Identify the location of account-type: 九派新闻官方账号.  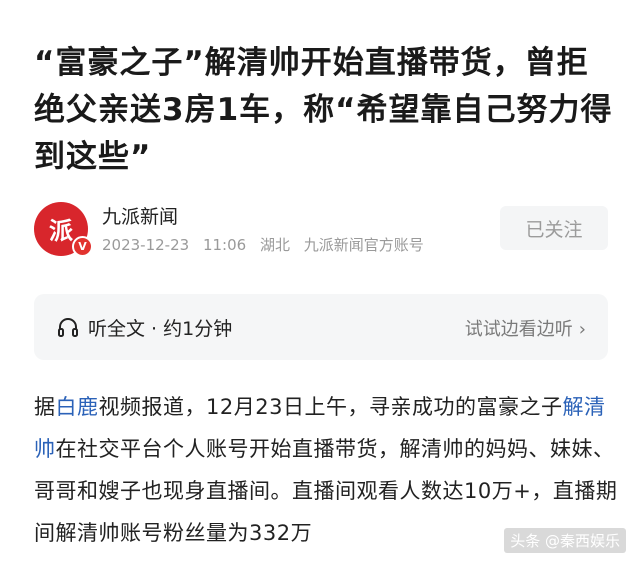
(363, 245).